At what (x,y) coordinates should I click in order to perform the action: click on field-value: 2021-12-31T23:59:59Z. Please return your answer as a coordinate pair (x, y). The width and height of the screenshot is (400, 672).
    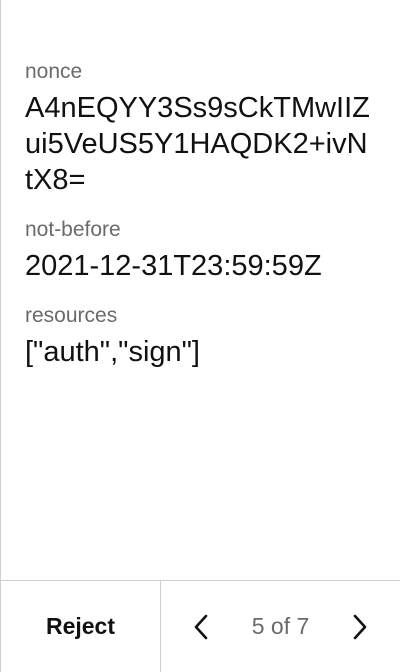
    Looking at the image, I should click on (173, 266).